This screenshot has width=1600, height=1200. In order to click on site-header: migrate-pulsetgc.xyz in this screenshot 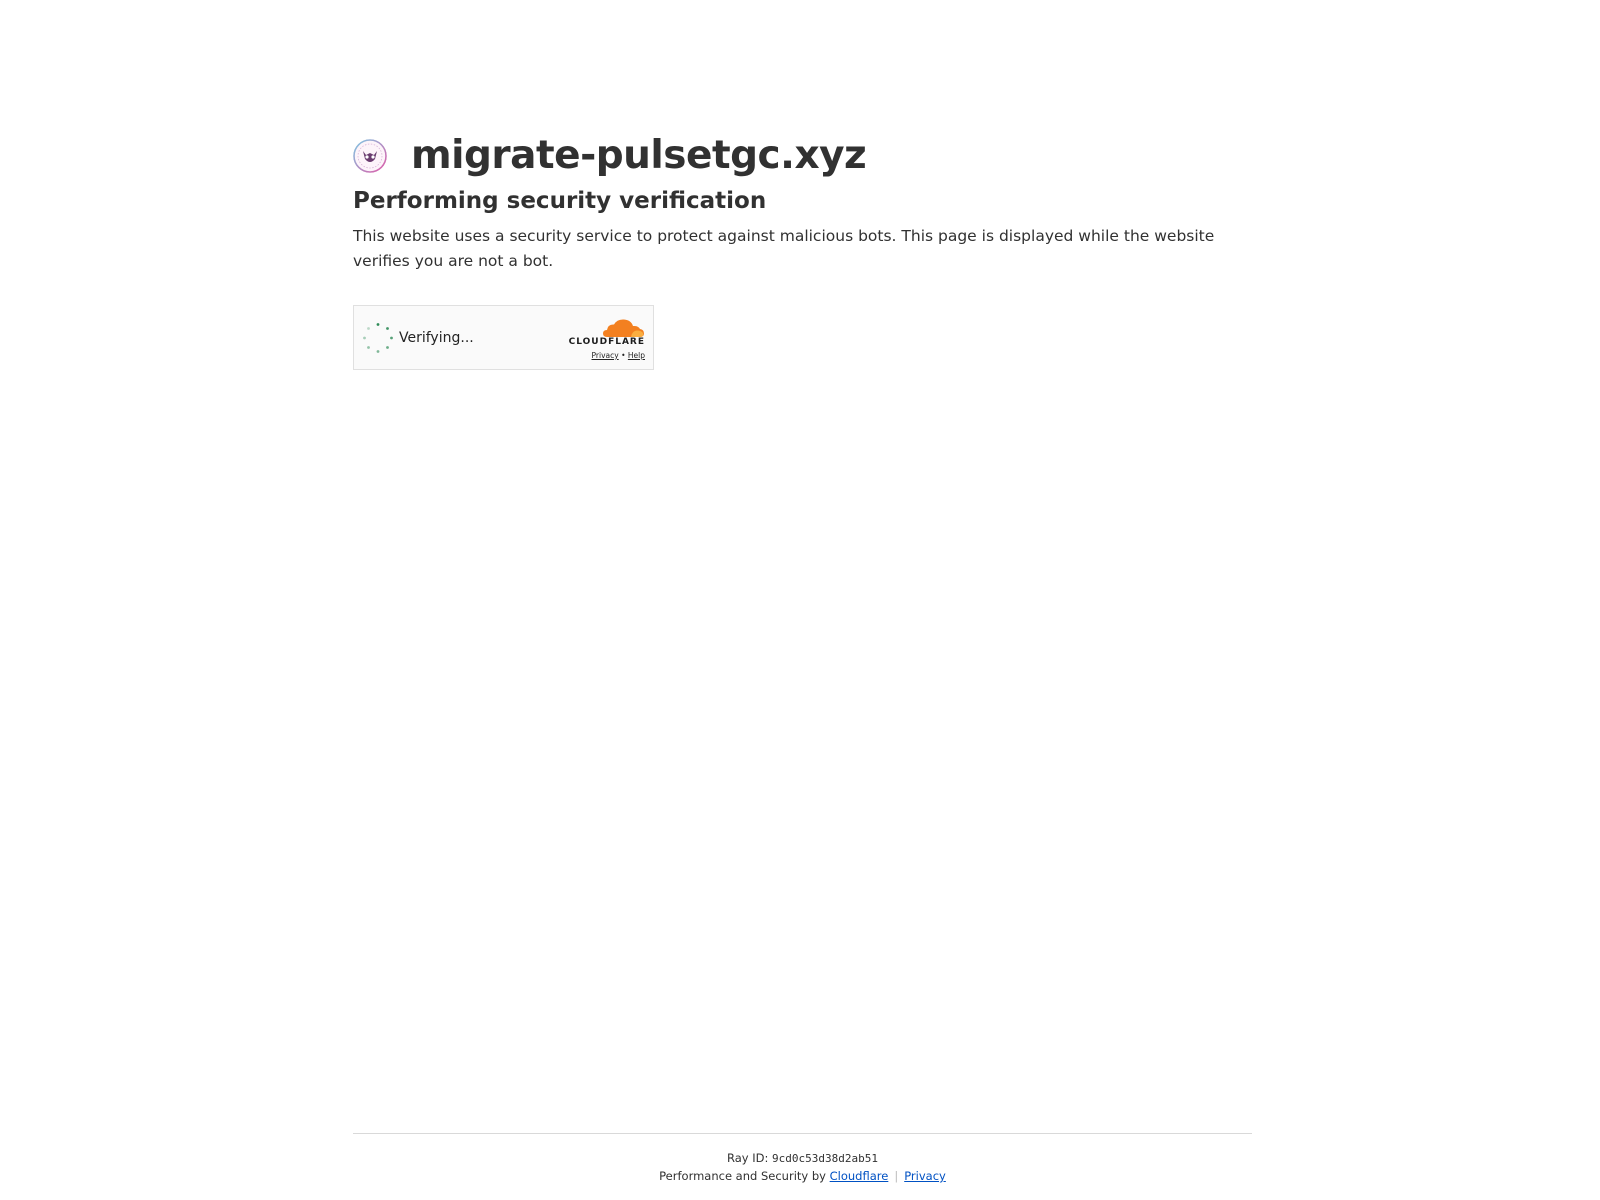, I will do `click(610, 156)`.